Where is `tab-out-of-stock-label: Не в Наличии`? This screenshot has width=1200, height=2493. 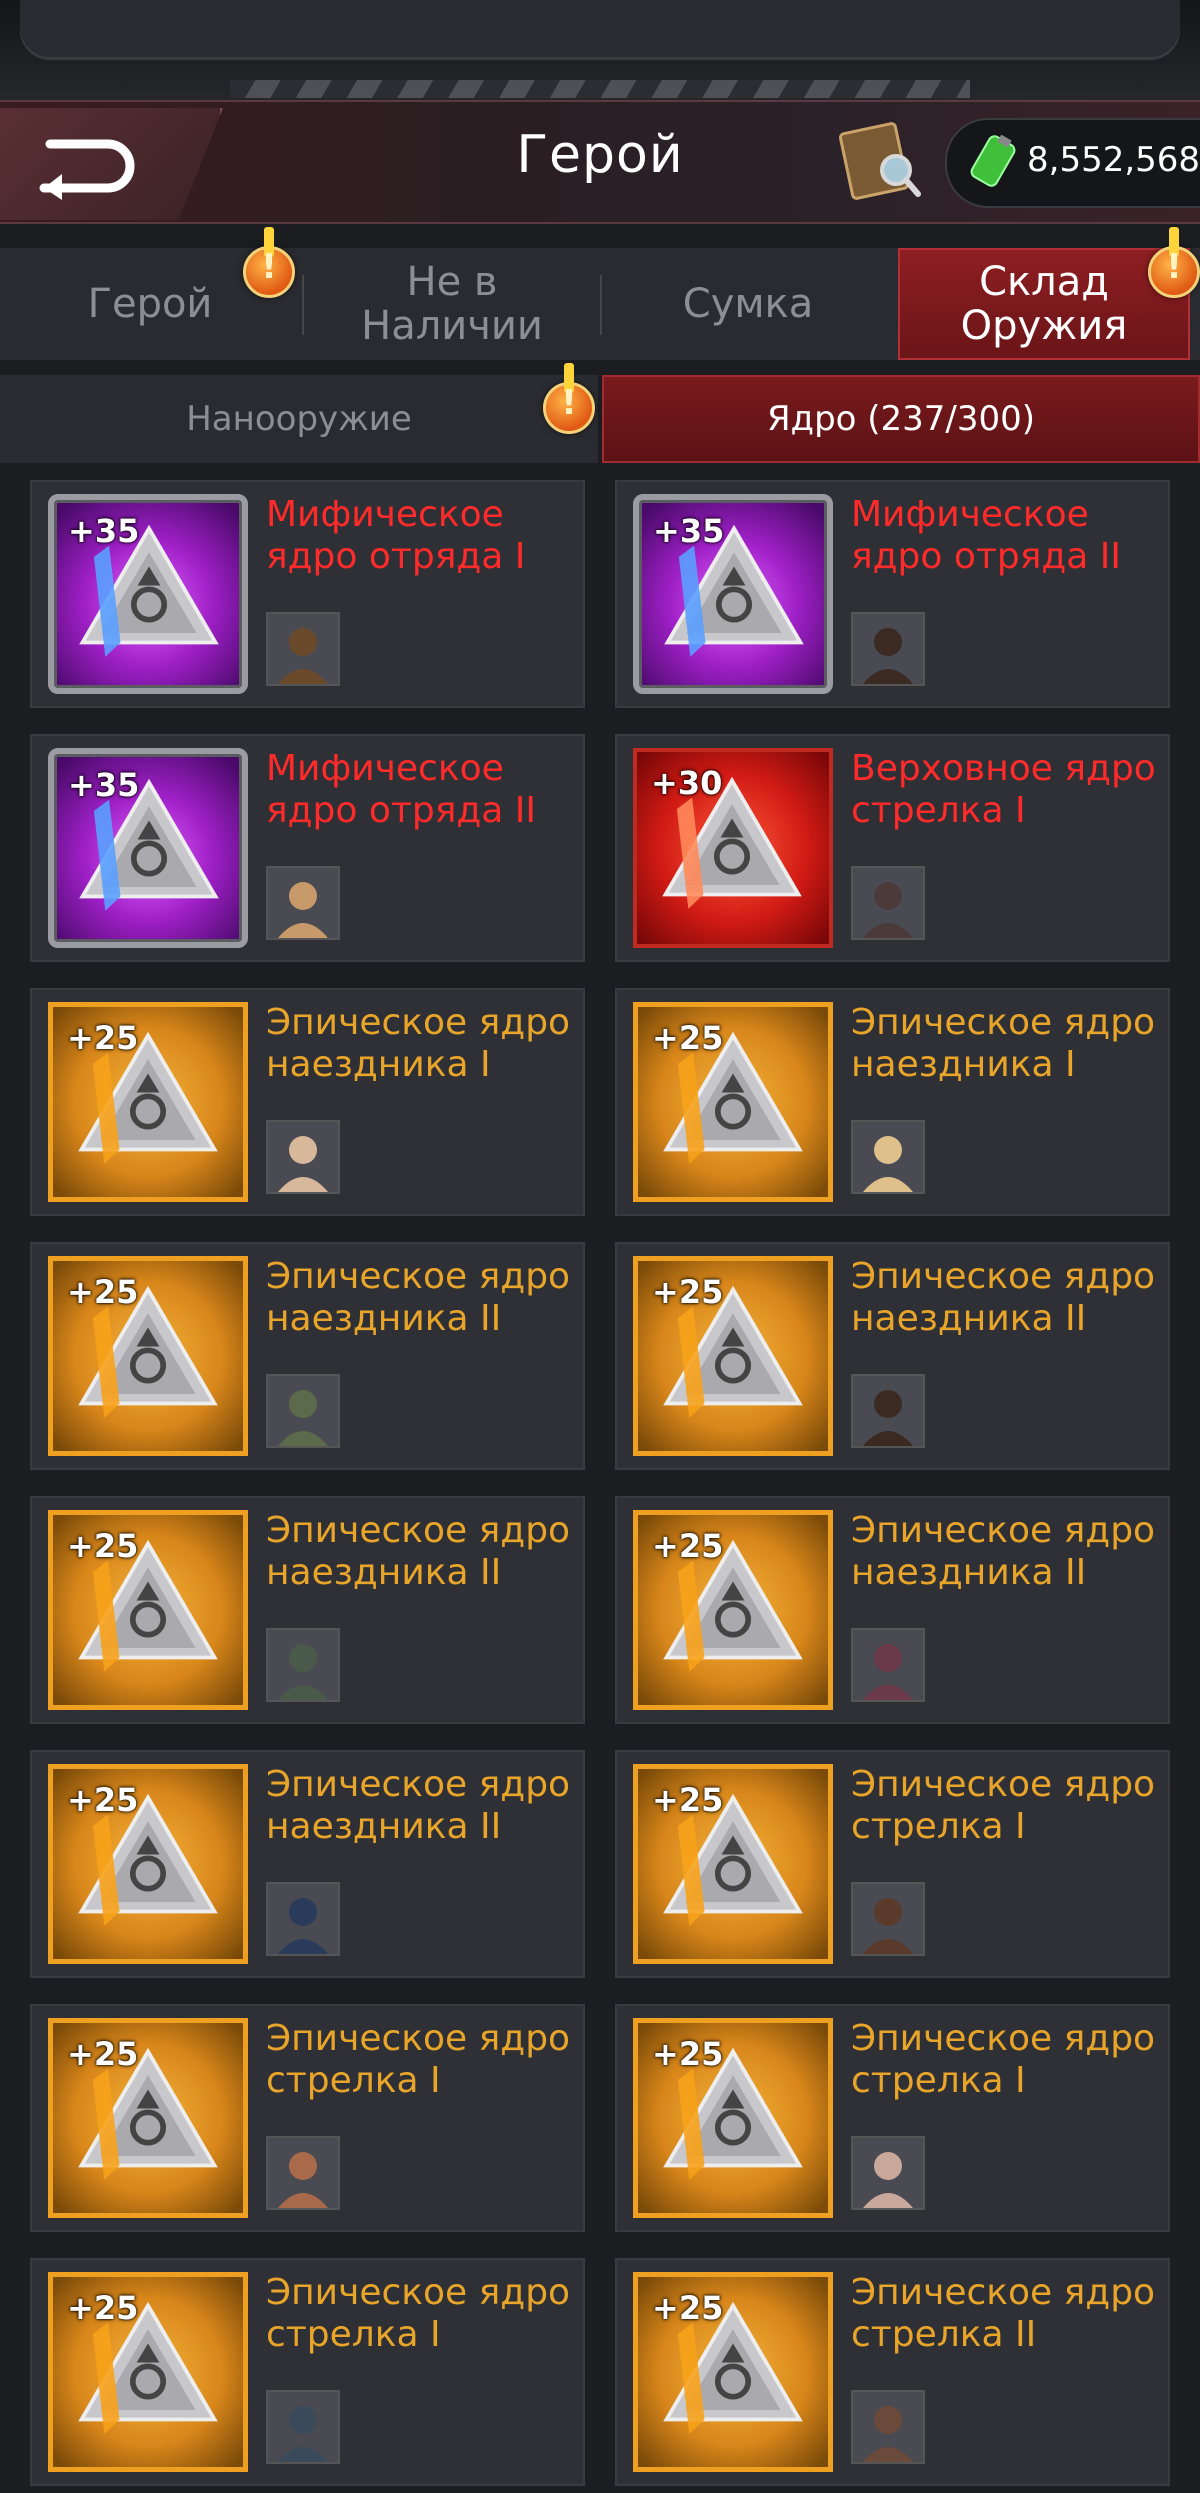 tab-out-of-stock-label: Не в Наличии is located at coordinates (452, 304).